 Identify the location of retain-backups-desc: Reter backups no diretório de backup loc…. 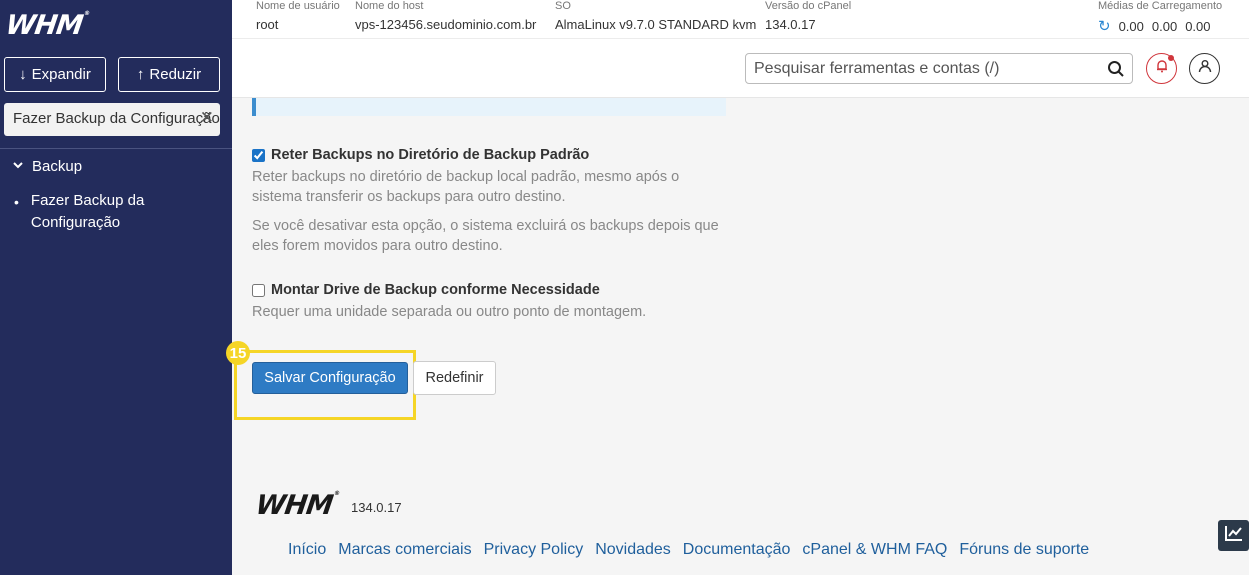
(466, 187).